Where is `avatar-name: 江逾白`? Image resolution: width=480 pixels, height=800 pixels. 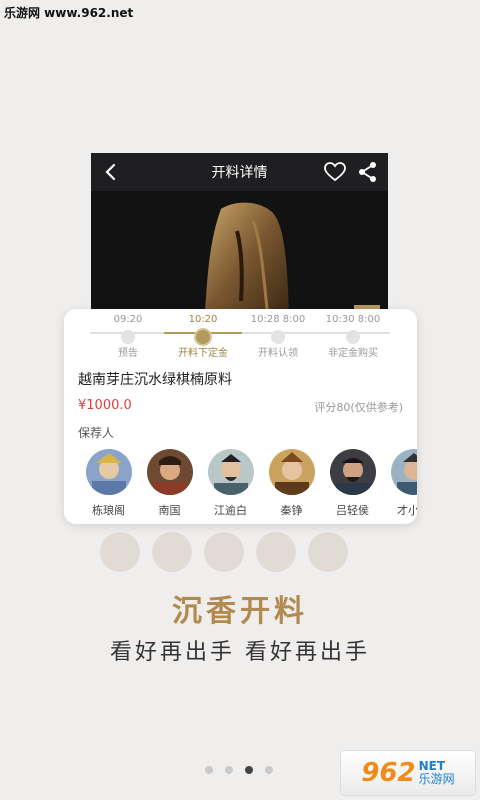
avatar-name: 江逾白 is located at coordinates (230, 510).